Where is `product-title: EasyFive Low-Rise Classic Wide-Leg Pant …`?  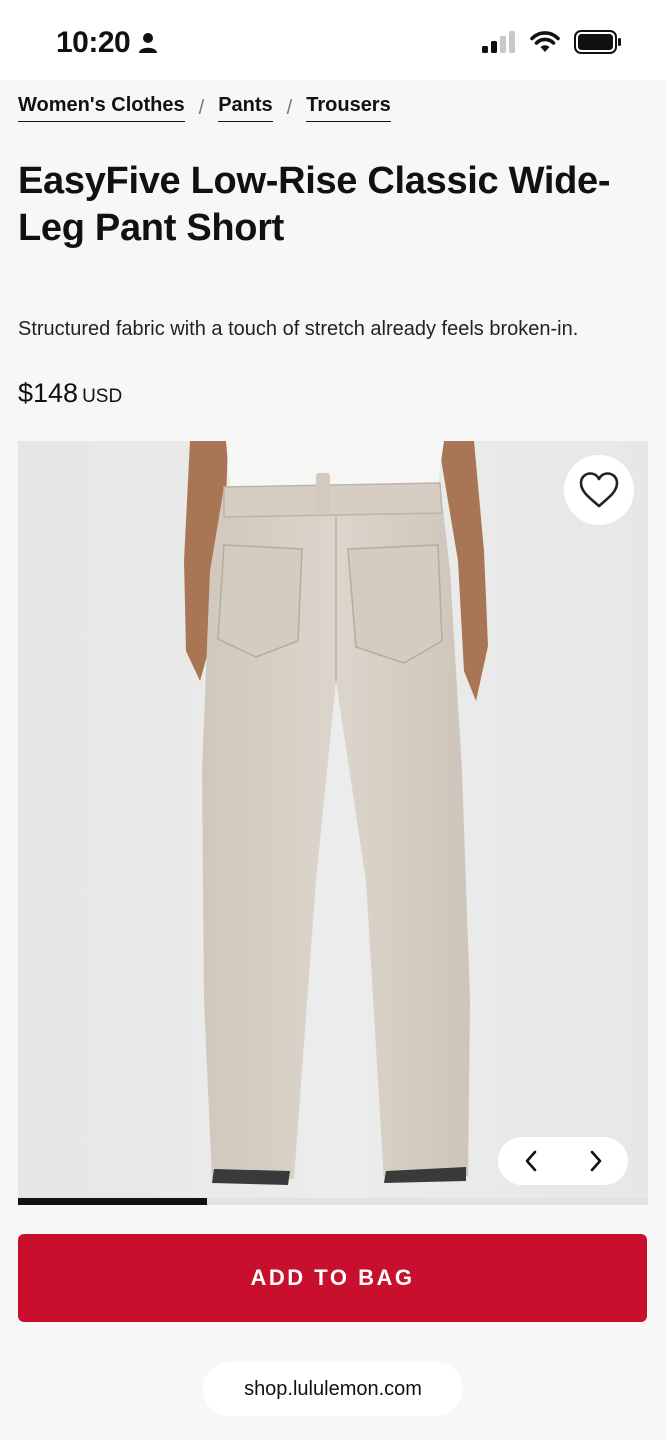 product-title: EasyFive Low-Rise Classic Wide-Leg Pant … is located at coordinates (314, 204).